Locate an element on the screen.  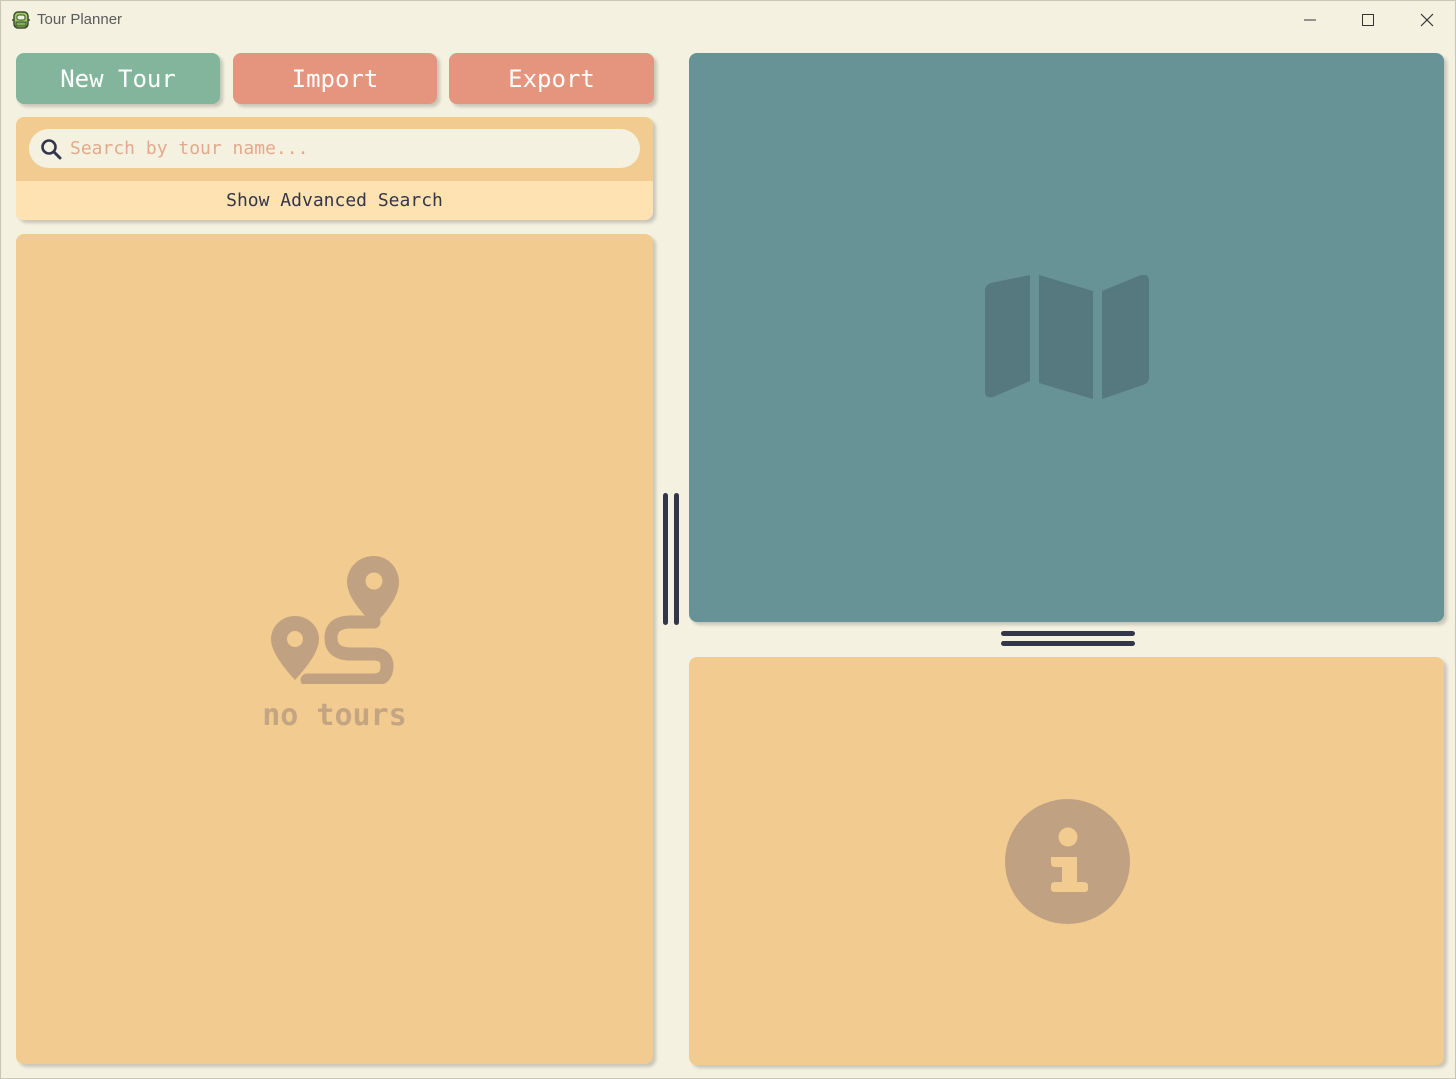
maximize-button is located at coordinates (1368, 20).